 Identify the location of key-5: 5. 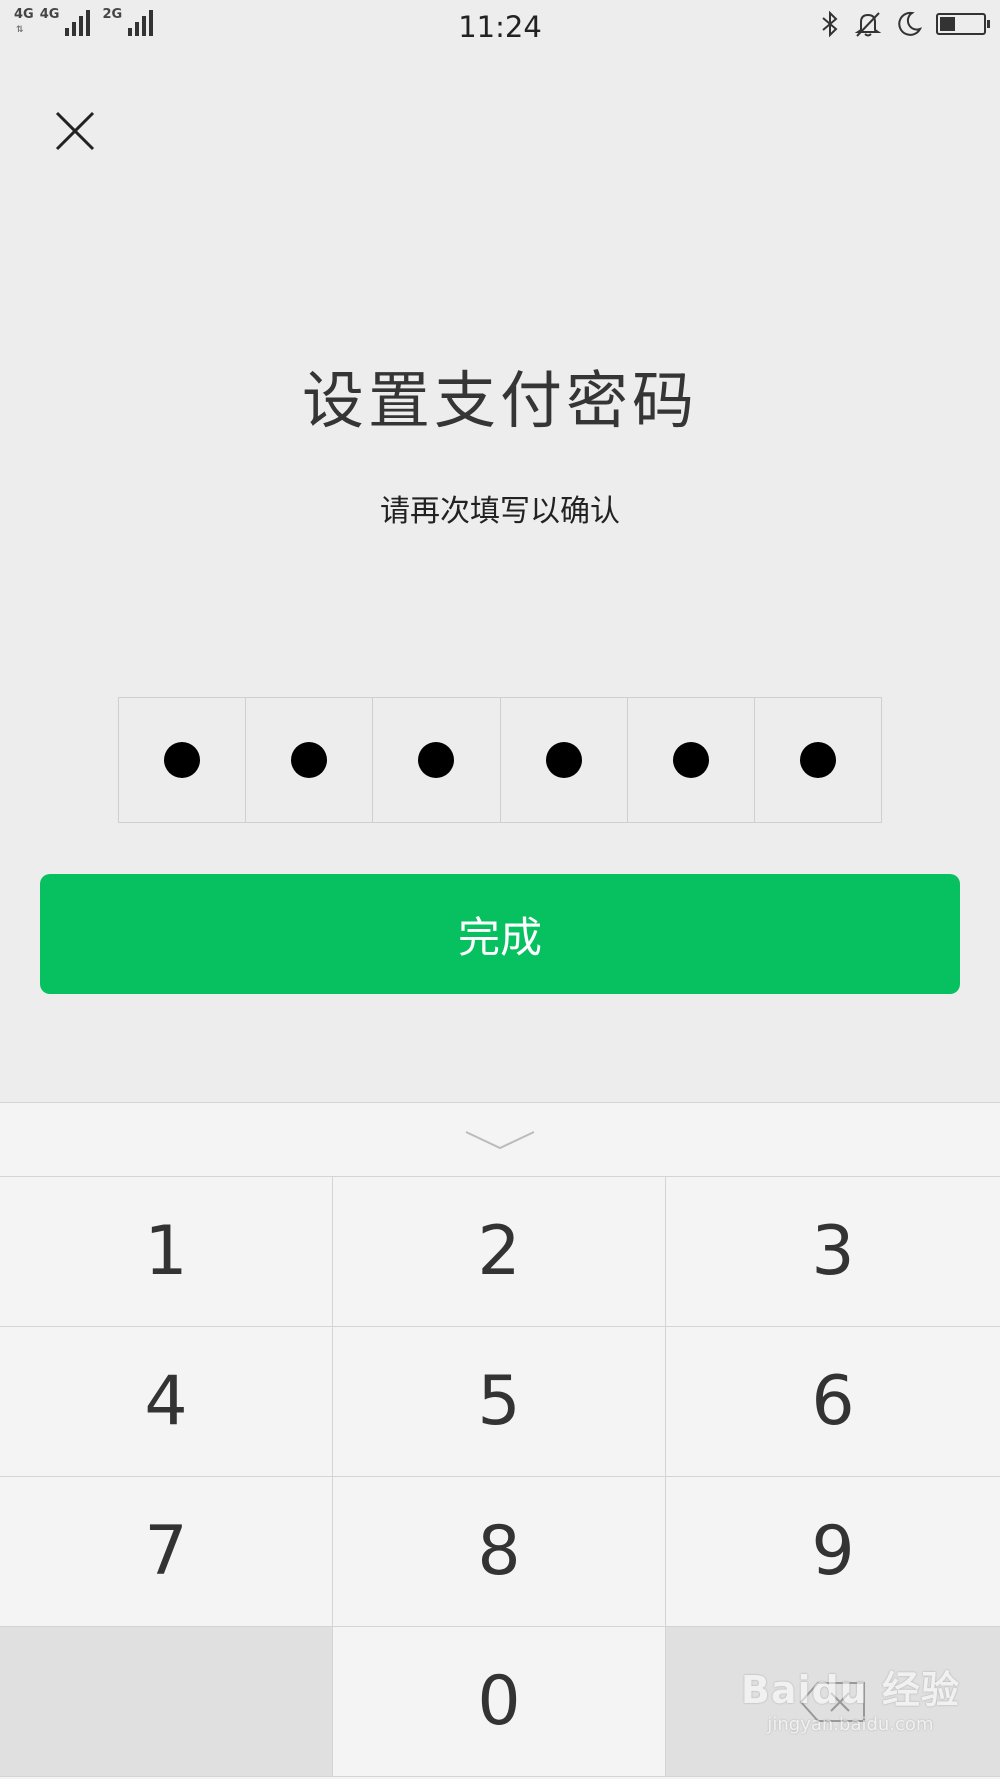
(499, 1402).